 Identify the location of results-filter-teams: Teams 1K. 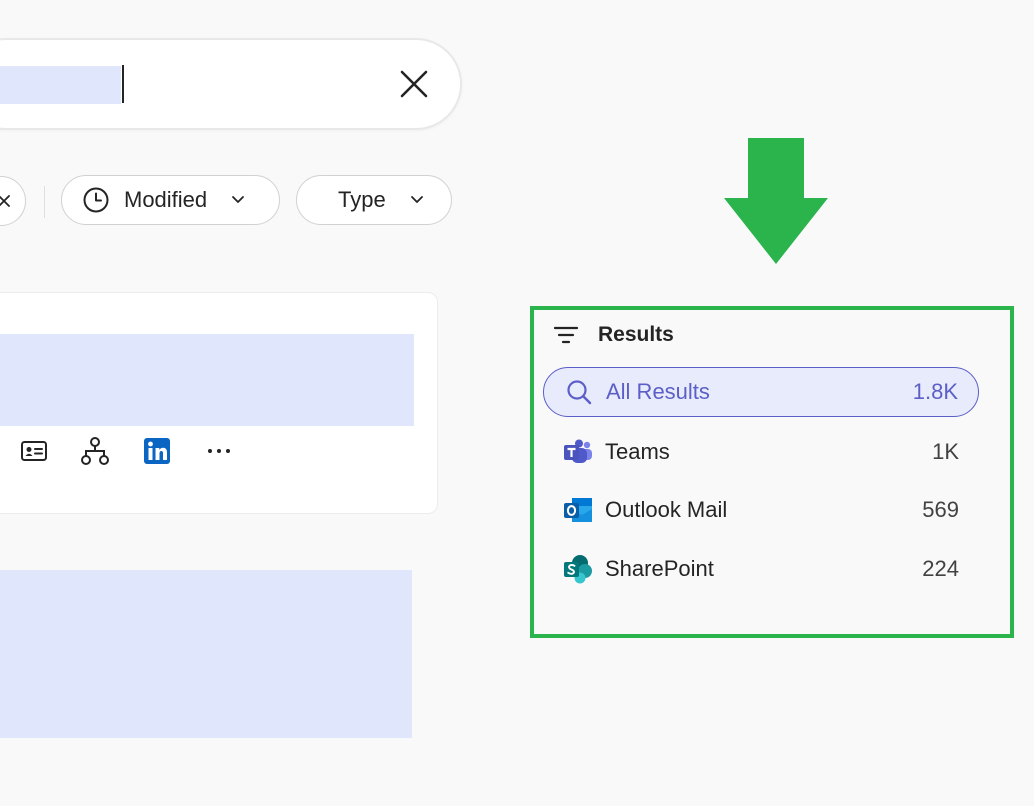
(761, 452).